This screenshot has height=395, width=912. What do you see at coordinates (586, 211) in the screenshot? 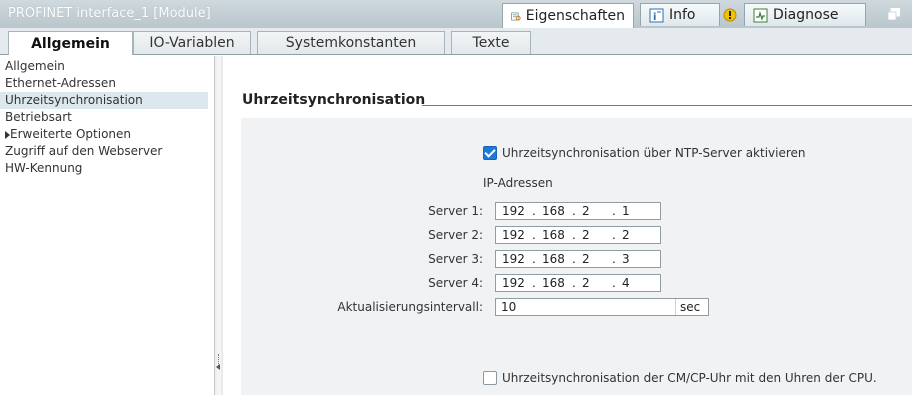
I see `server-1-octet-3: 2` at bounding box center [586, 211].